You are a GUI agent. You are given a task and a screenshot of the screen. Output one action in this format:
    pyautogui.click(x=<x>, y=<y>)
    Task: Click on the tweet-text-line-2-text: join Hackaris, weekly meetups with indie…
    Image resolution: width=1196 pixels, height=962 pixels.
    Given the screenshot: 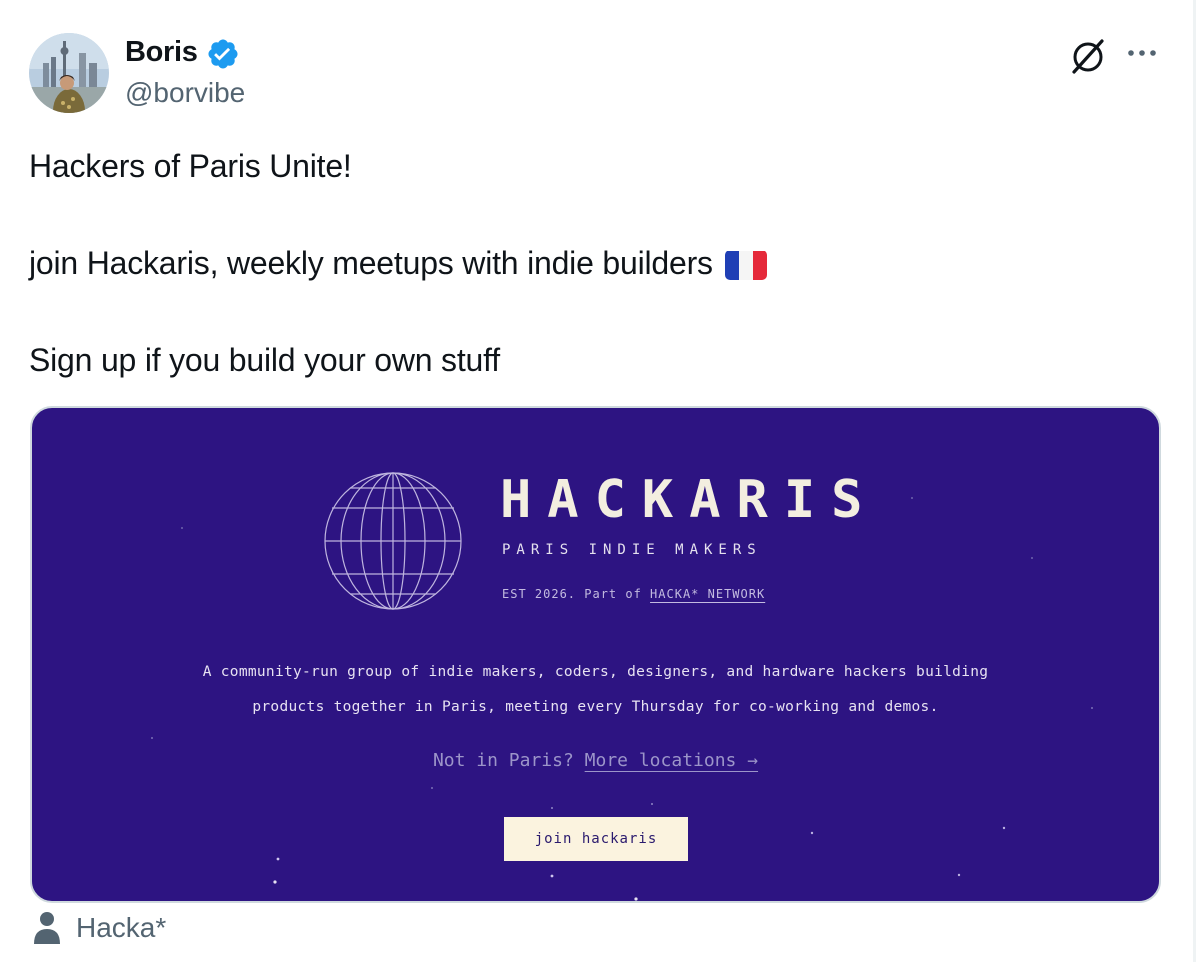 What is the action you would take?
    pyautogui.click(x=371, y=263)
    